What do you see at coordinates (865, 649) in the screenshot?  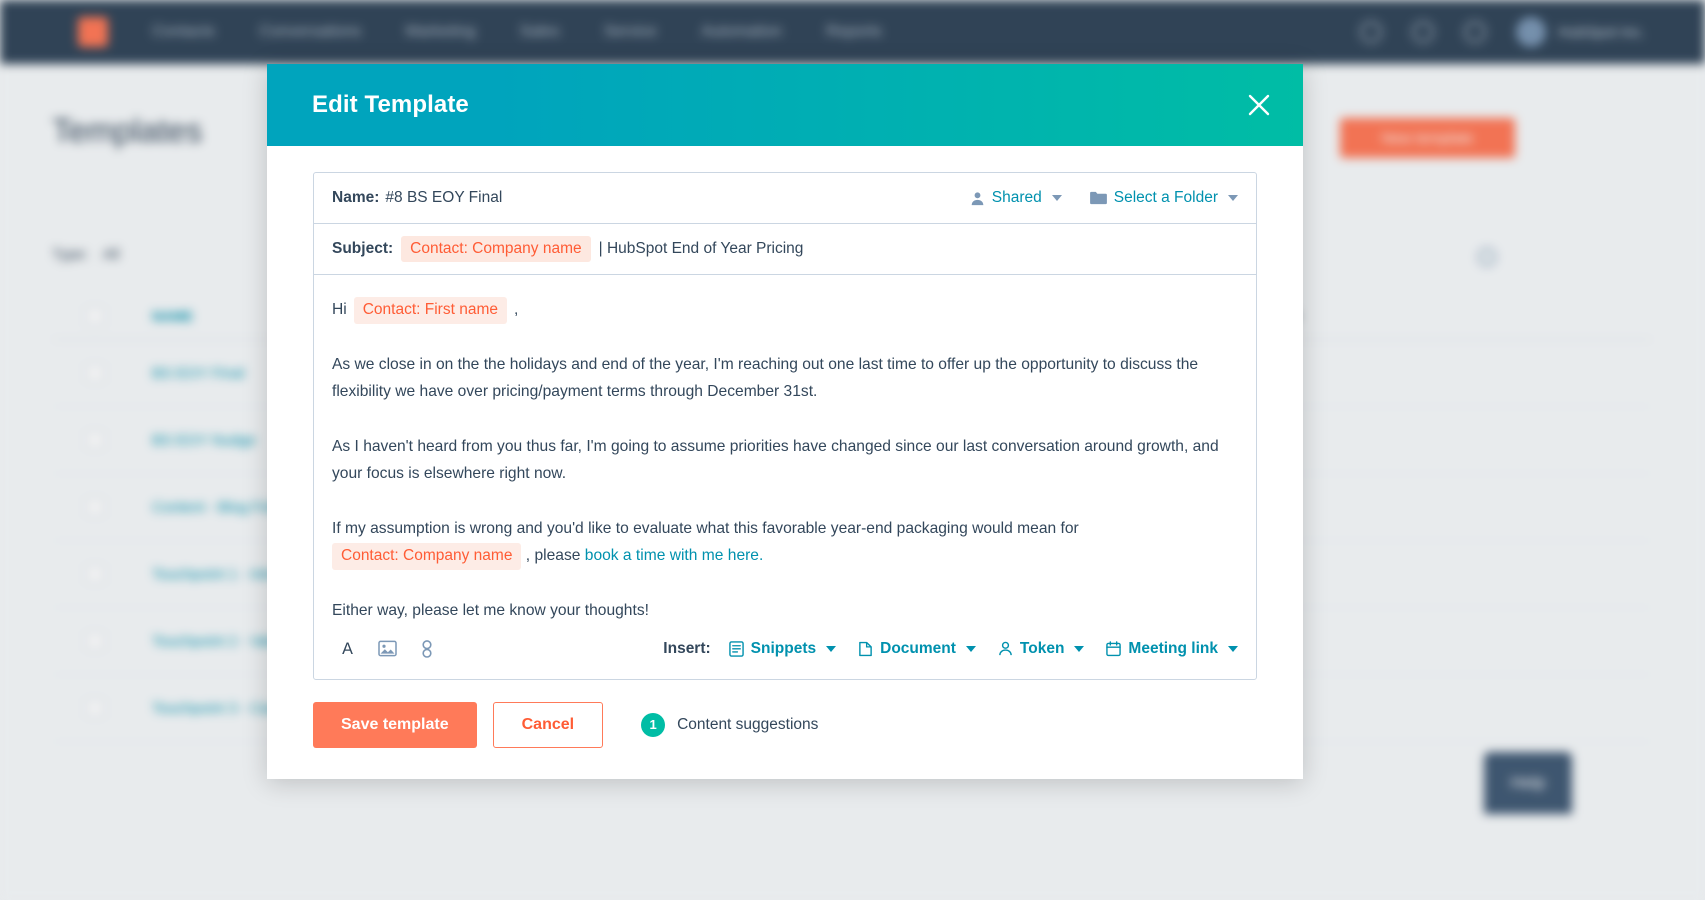 I see `document-icon` at bounding box center [865, 649].